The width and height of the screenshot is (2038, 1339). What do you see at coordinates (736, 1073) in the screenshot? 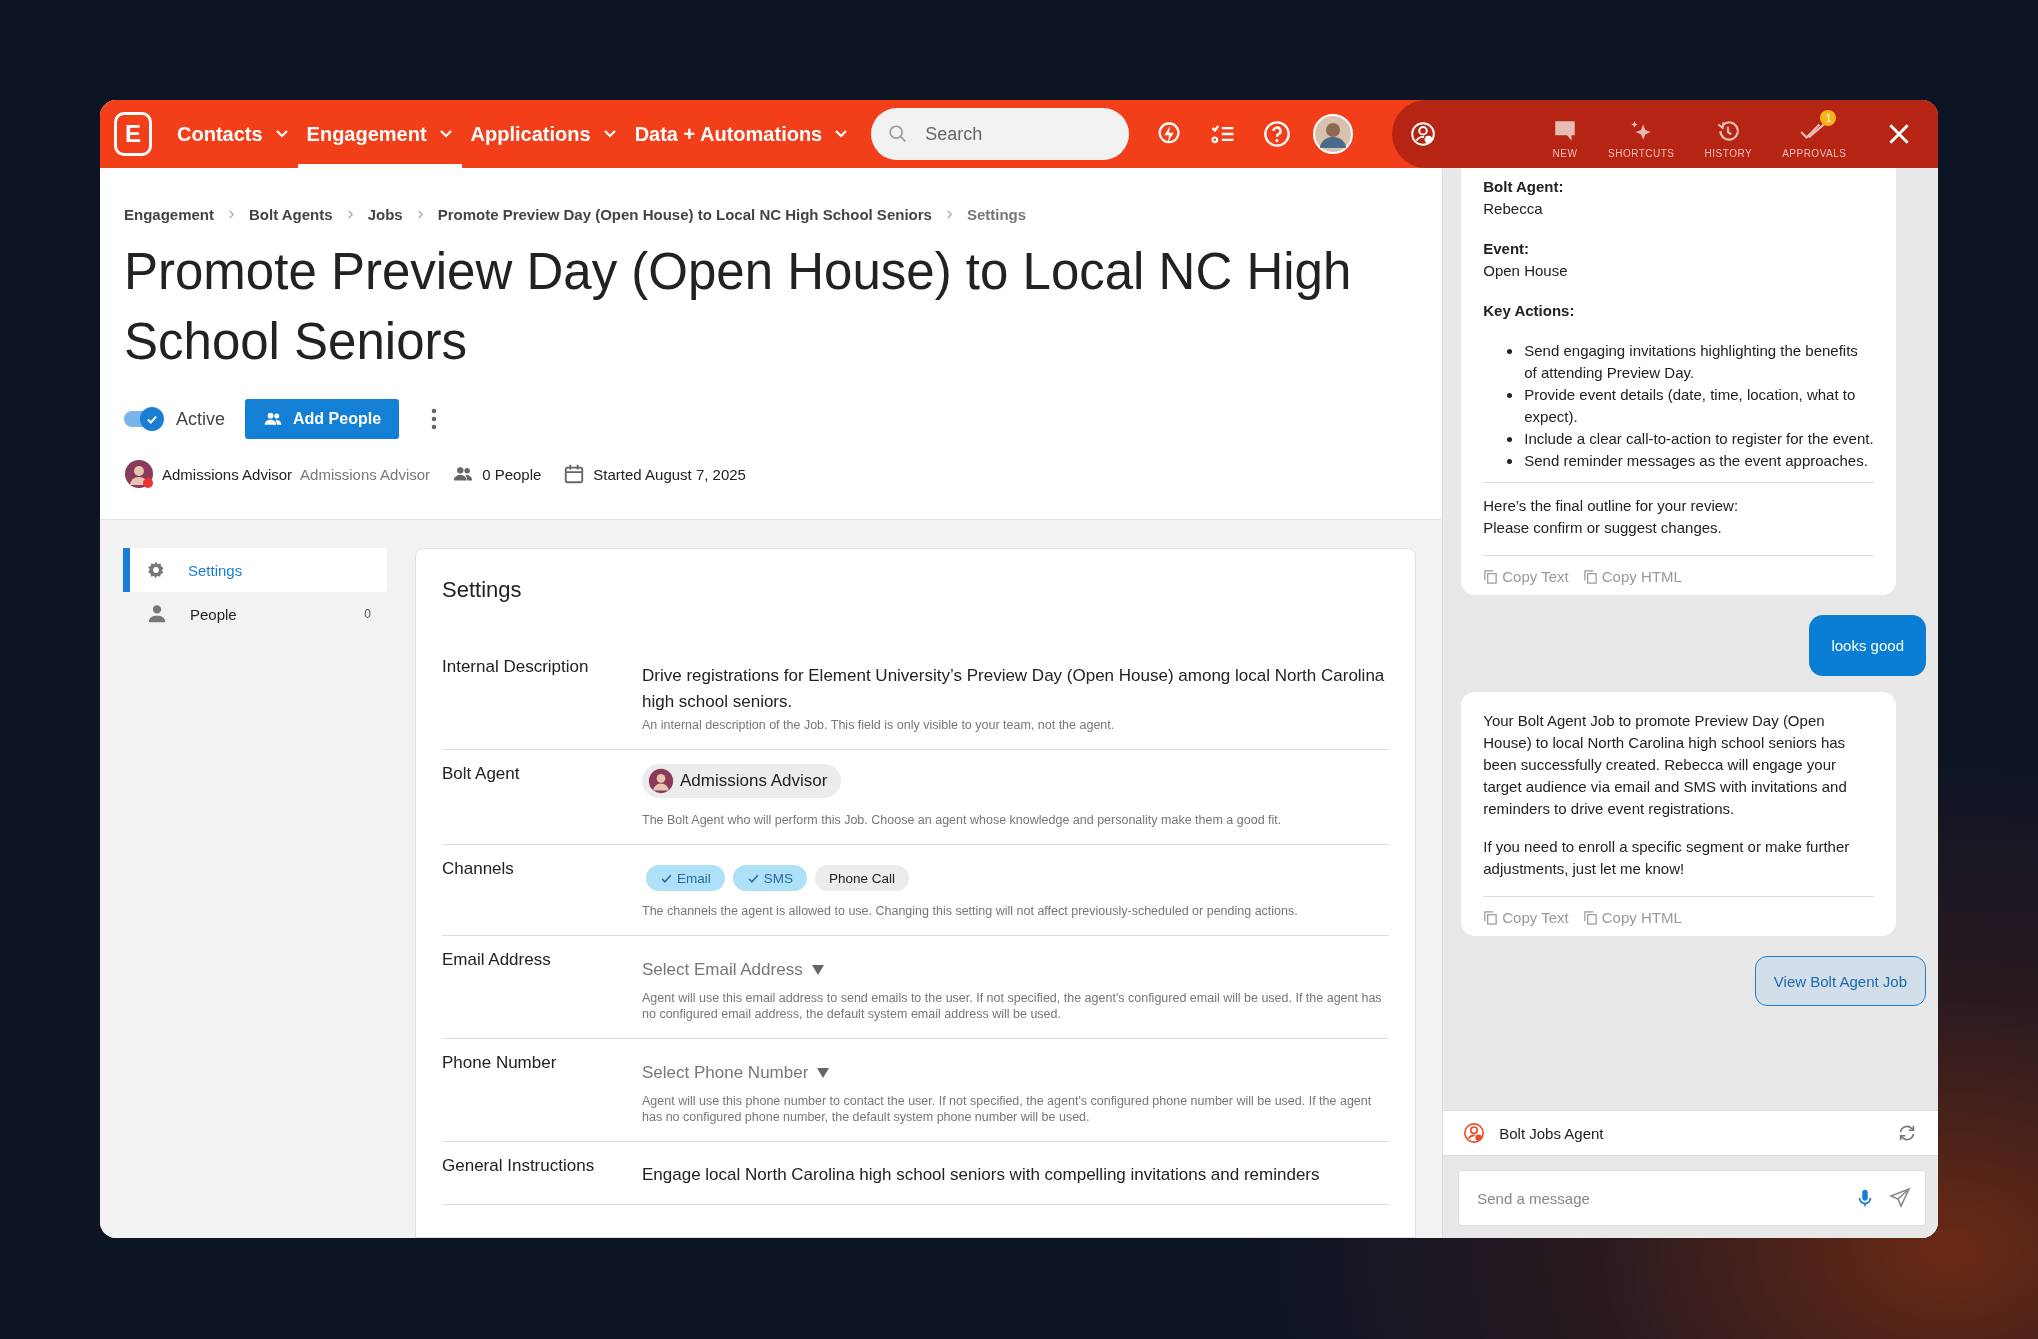
I see `select-dropdown: Select Phone Number` at bounding box center [736, 1073].